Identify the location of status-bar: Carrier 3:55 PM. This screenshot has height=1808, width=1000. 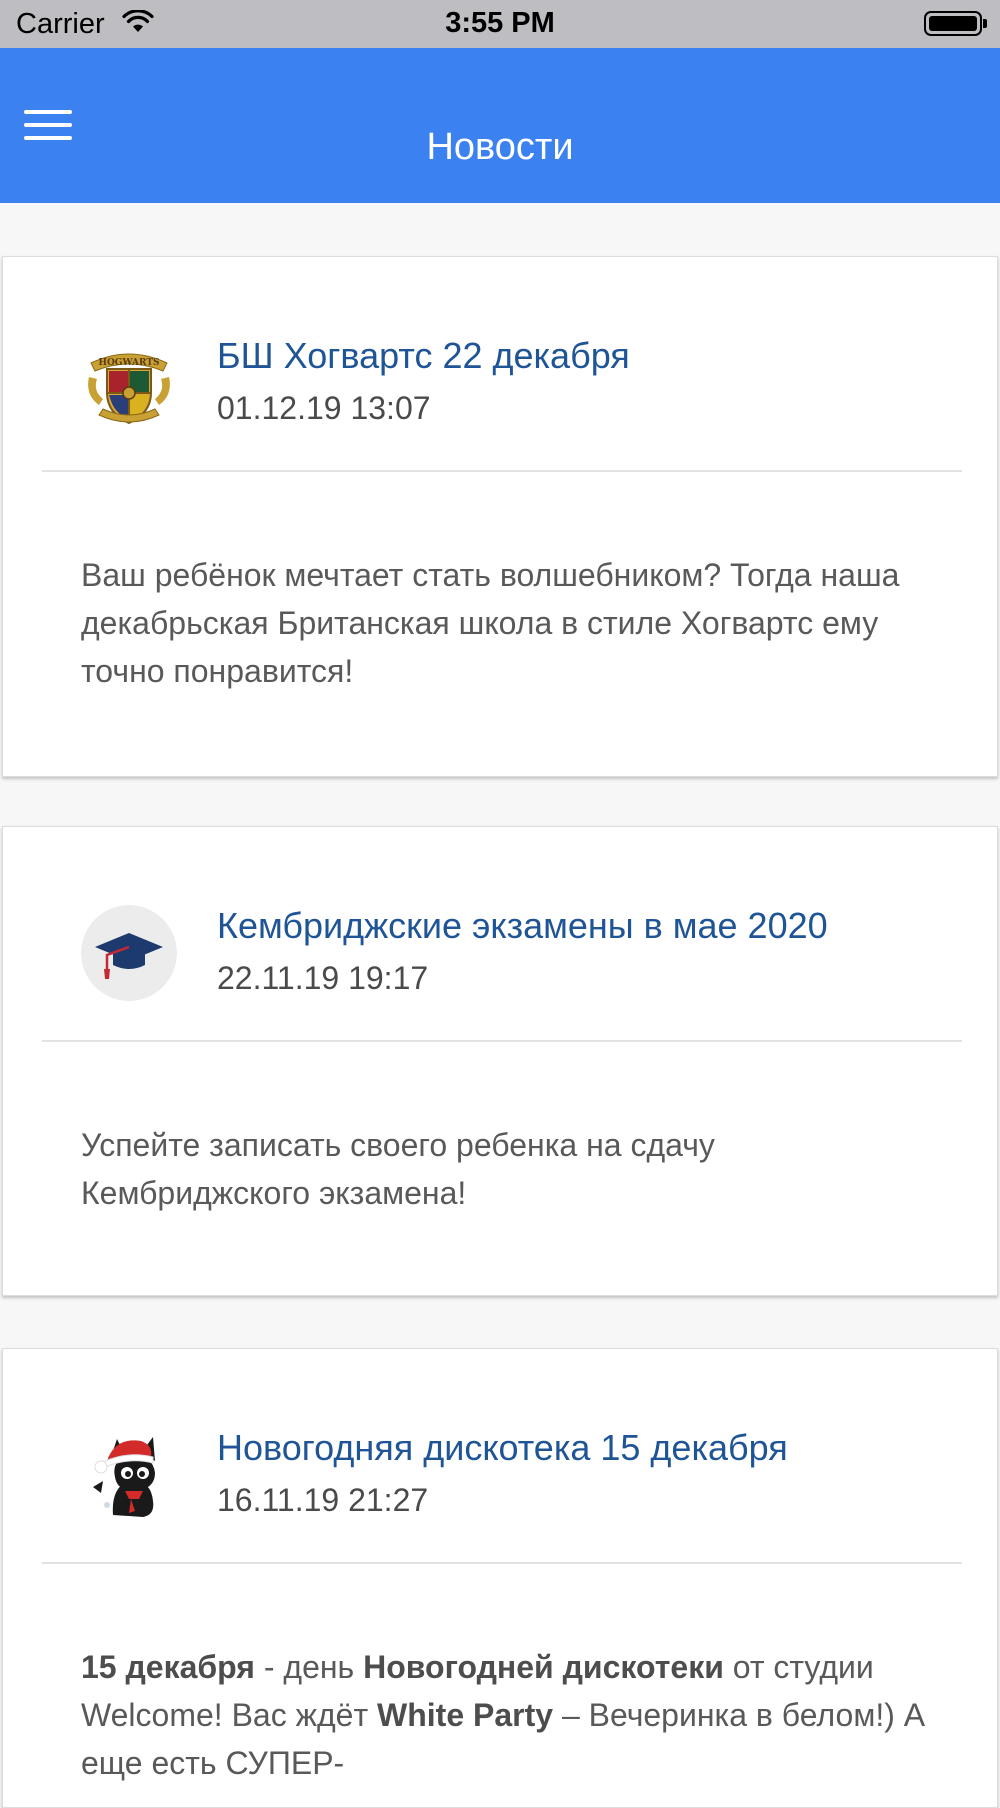
(500, 24).